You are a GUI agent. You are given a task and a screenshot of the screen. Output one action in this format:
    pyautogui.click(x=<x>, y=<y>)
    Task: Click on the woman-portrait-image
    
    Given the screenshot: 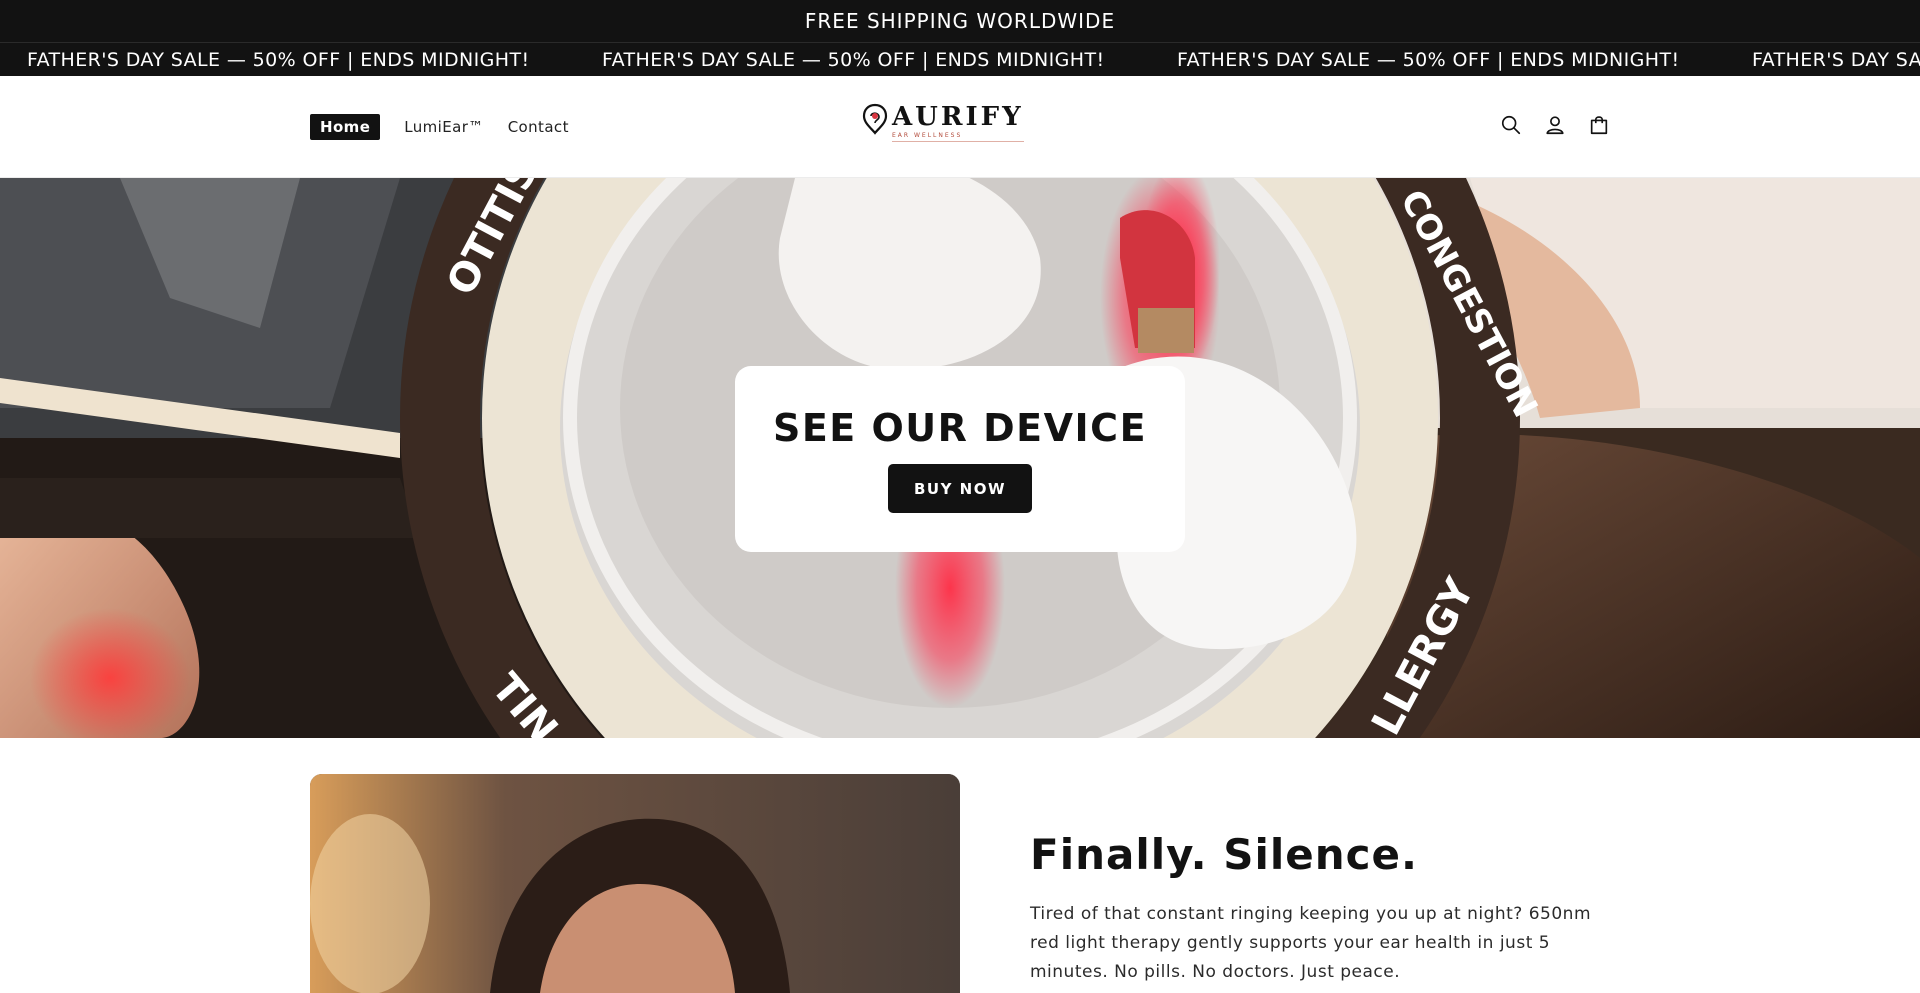 What is the action you would take?
    pyautogui.click(x=635, y=883)
    